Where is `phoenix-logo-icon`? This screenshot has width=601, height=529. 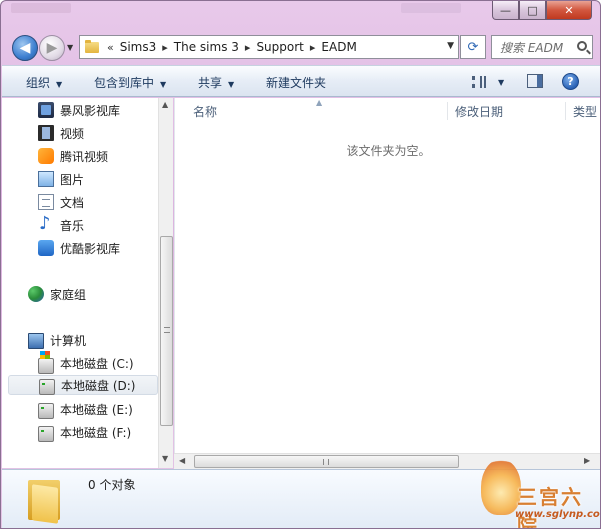
phoenix-logo-icon is located at coordinates (501, 487).